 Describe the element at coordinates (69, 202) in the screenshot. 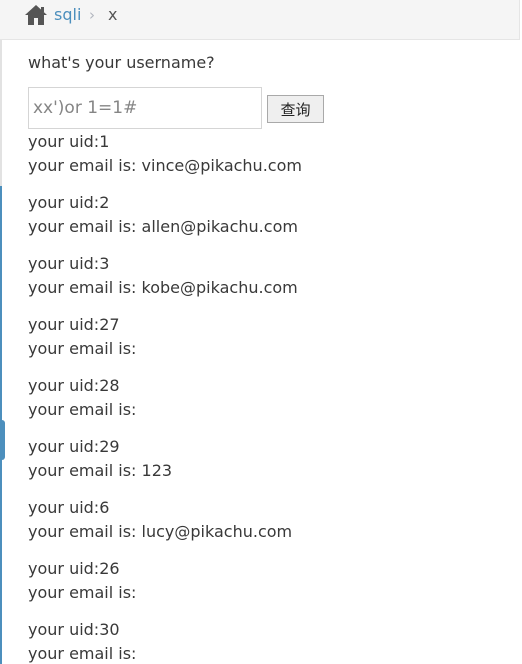

I see `result-uid: your uid:2` at that location.